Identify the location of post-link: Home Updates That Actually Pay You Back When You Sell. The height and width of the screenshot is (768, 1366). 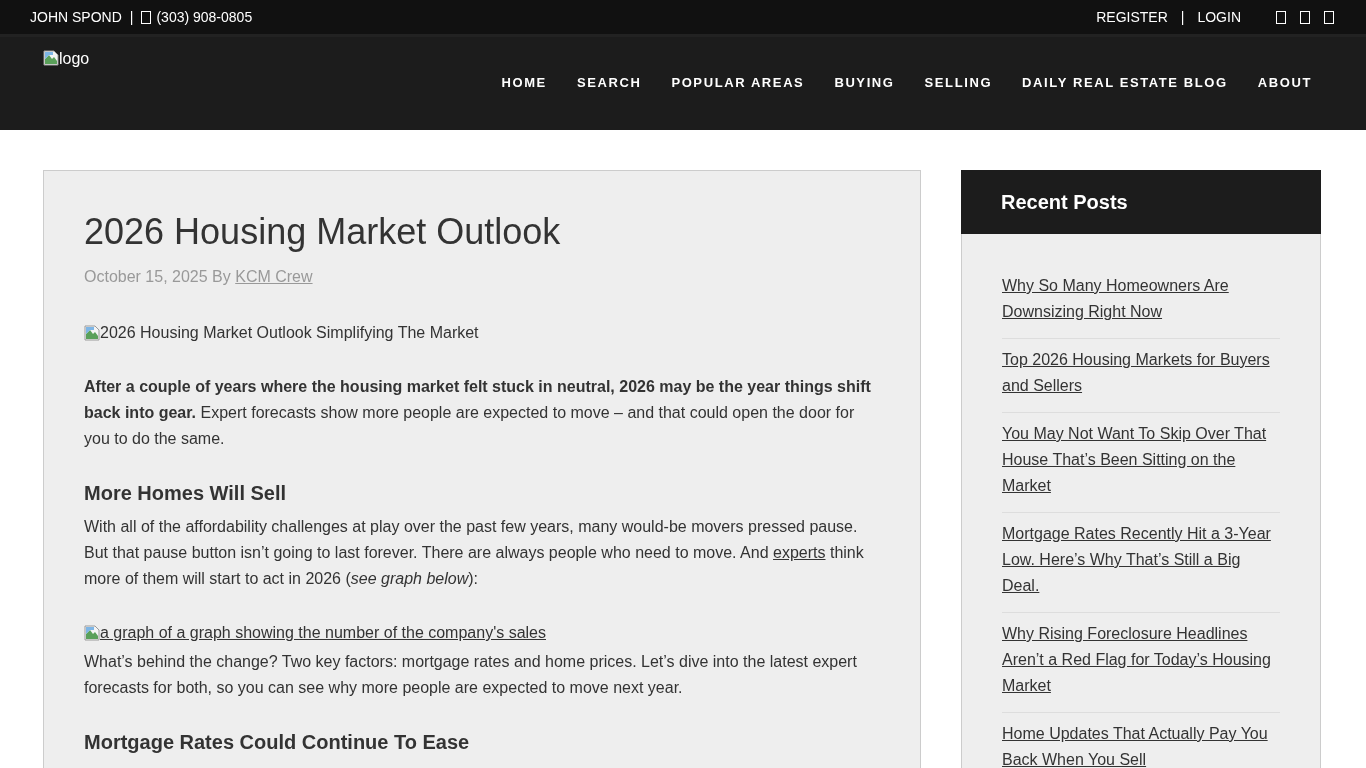
(1141, 744).